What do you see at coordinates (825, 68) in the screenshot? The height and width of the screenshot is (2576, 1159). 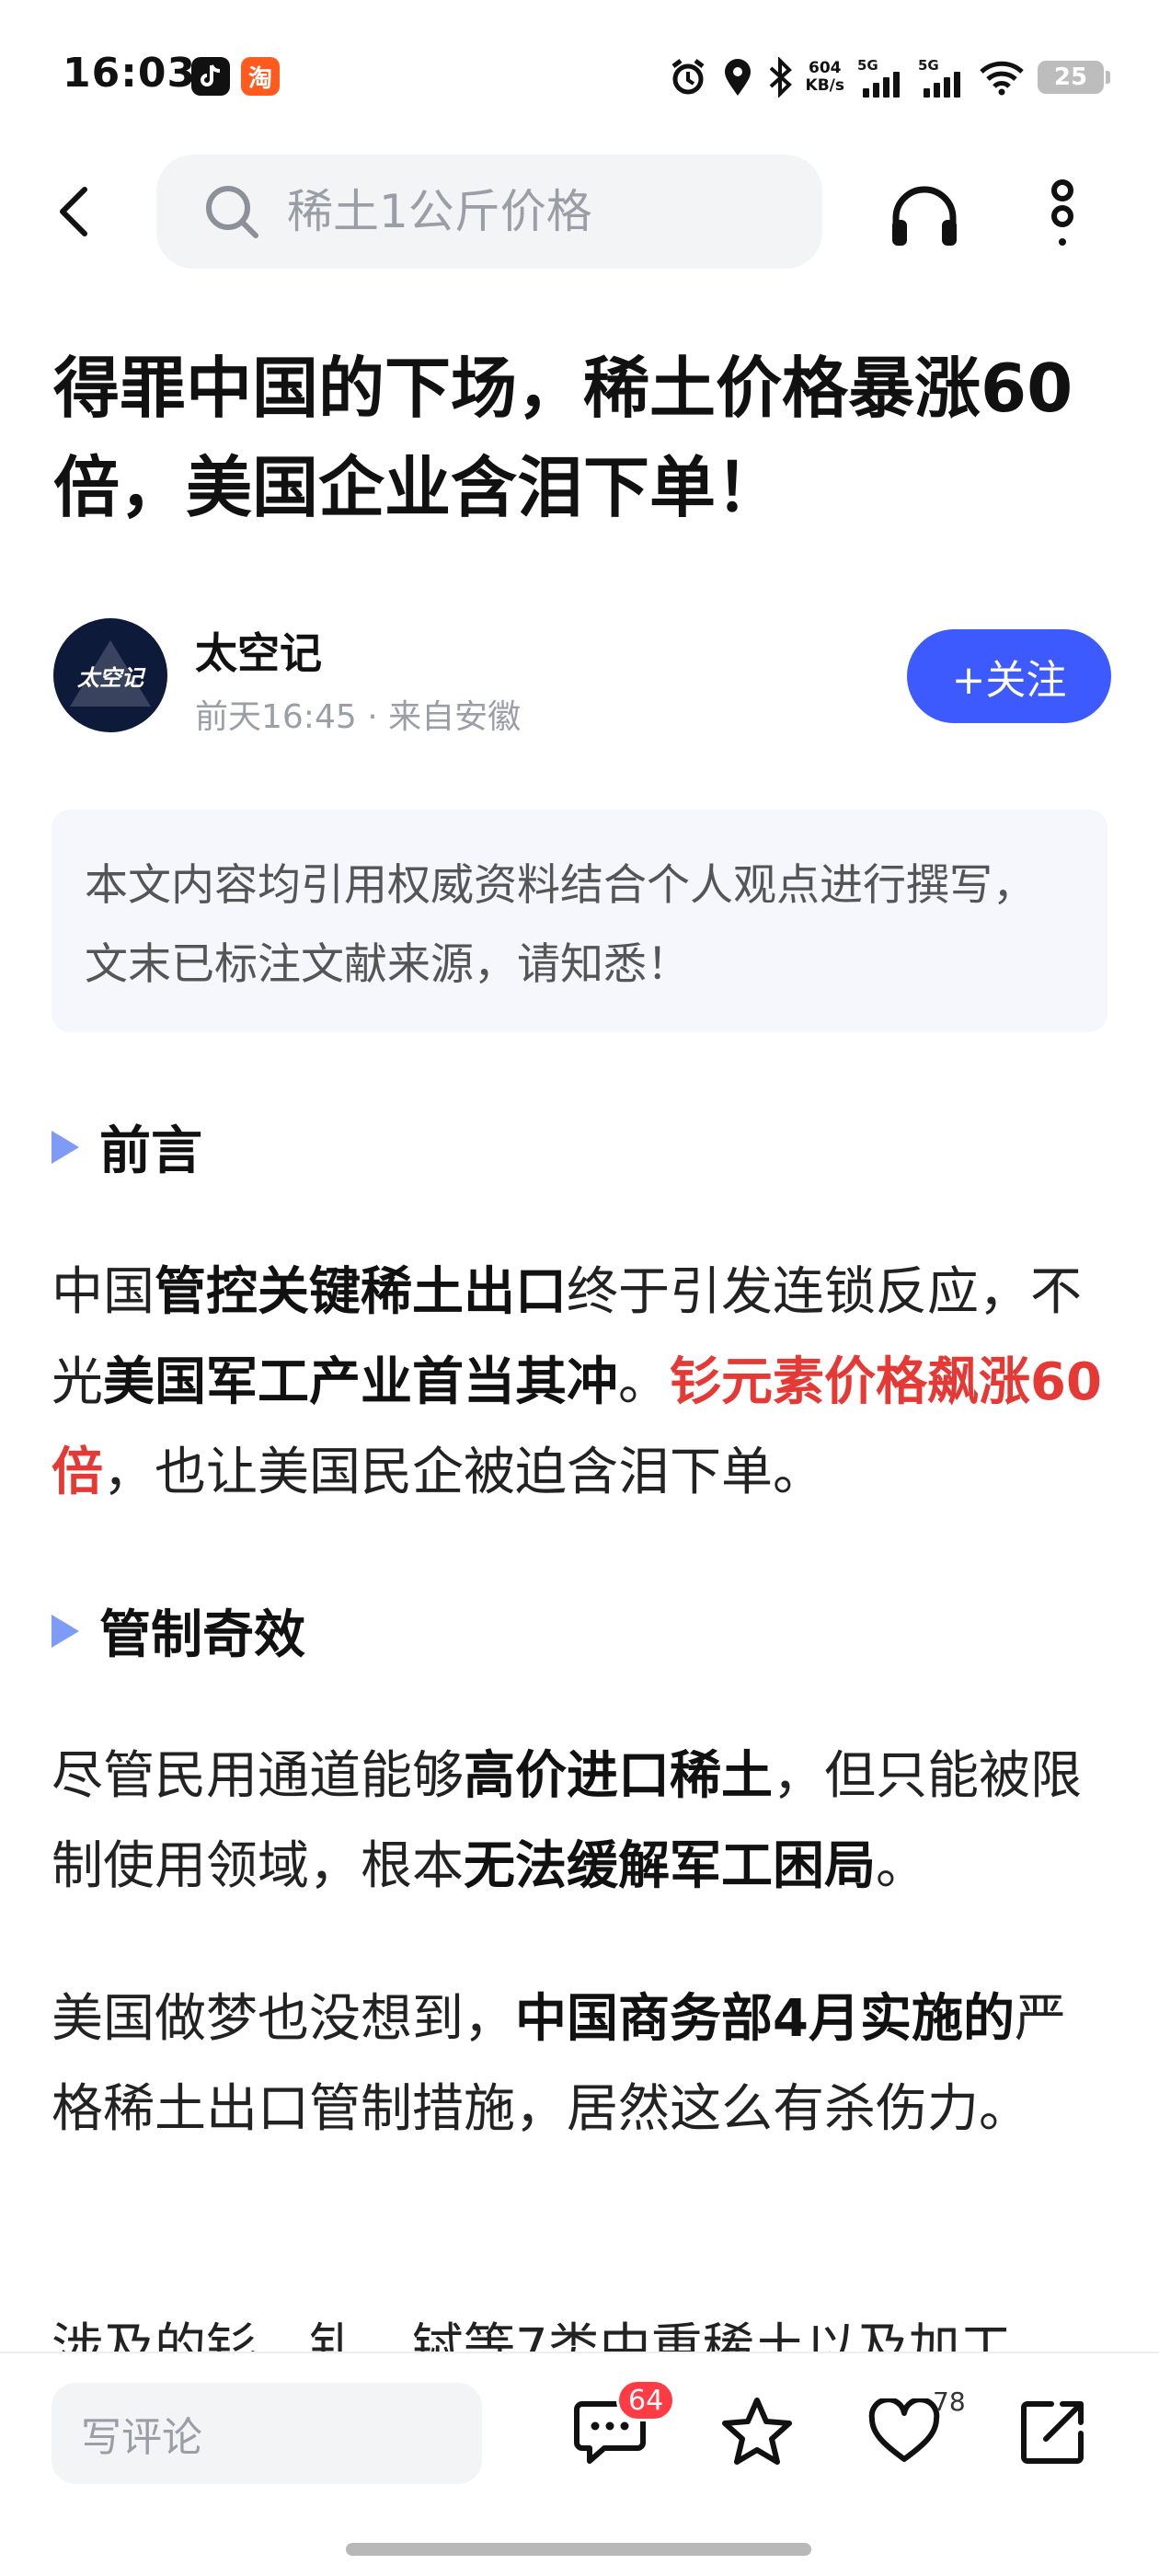 I see `network-speed-value: 604` at bounding box center [825, 68].